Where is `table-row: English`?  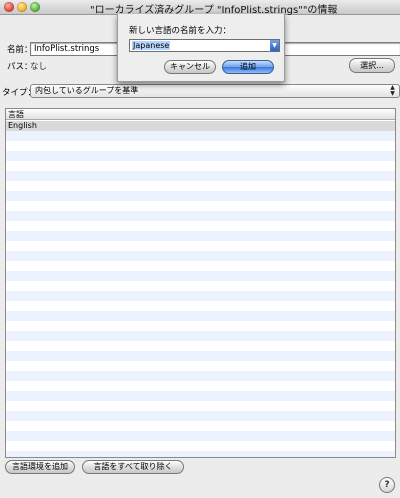
table-row: English is located at coordinates (200, 126).